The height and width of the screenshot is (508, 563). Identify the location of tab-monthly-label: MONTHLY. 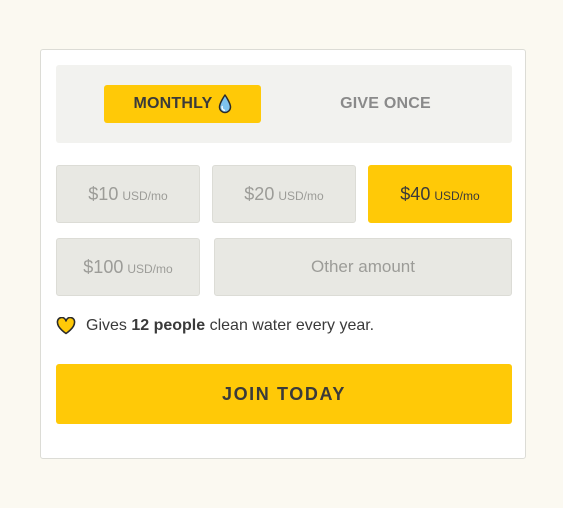
(173, 103).